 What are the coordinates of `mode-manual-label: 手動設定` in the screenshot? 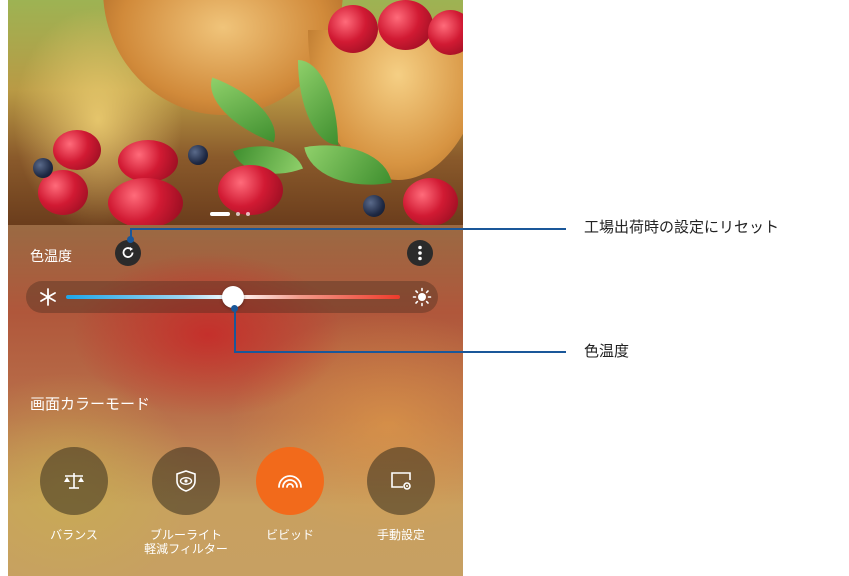 It's located at (400, 535).